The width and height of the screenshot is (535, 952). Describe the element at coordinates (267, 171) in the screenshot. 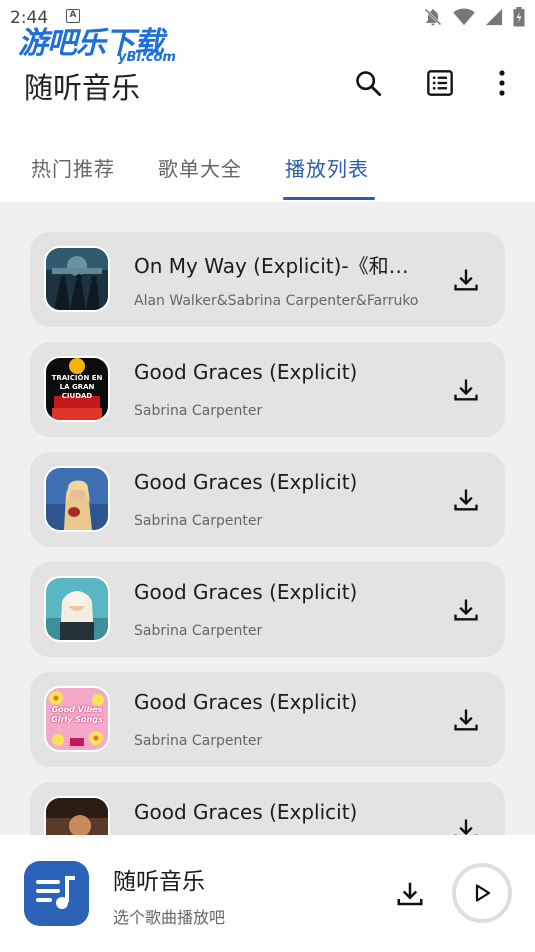

I see `tab-bar: 热门推荐 歌单大全 播放列表` at that location.